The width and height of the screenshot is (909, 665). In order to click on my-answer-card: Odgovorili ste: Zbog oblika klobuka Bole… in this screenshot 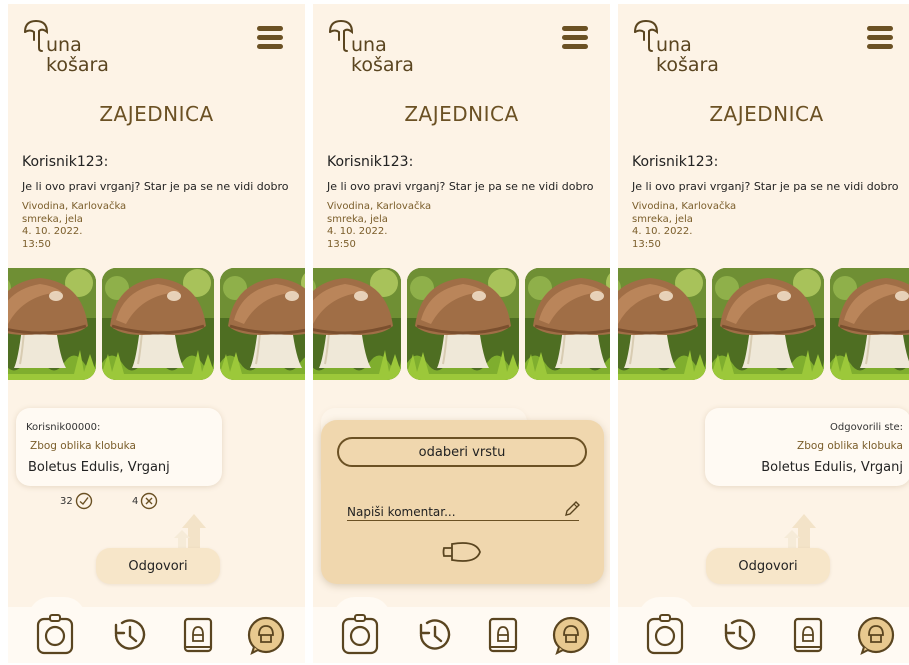, I will do `click(807, 447)`.